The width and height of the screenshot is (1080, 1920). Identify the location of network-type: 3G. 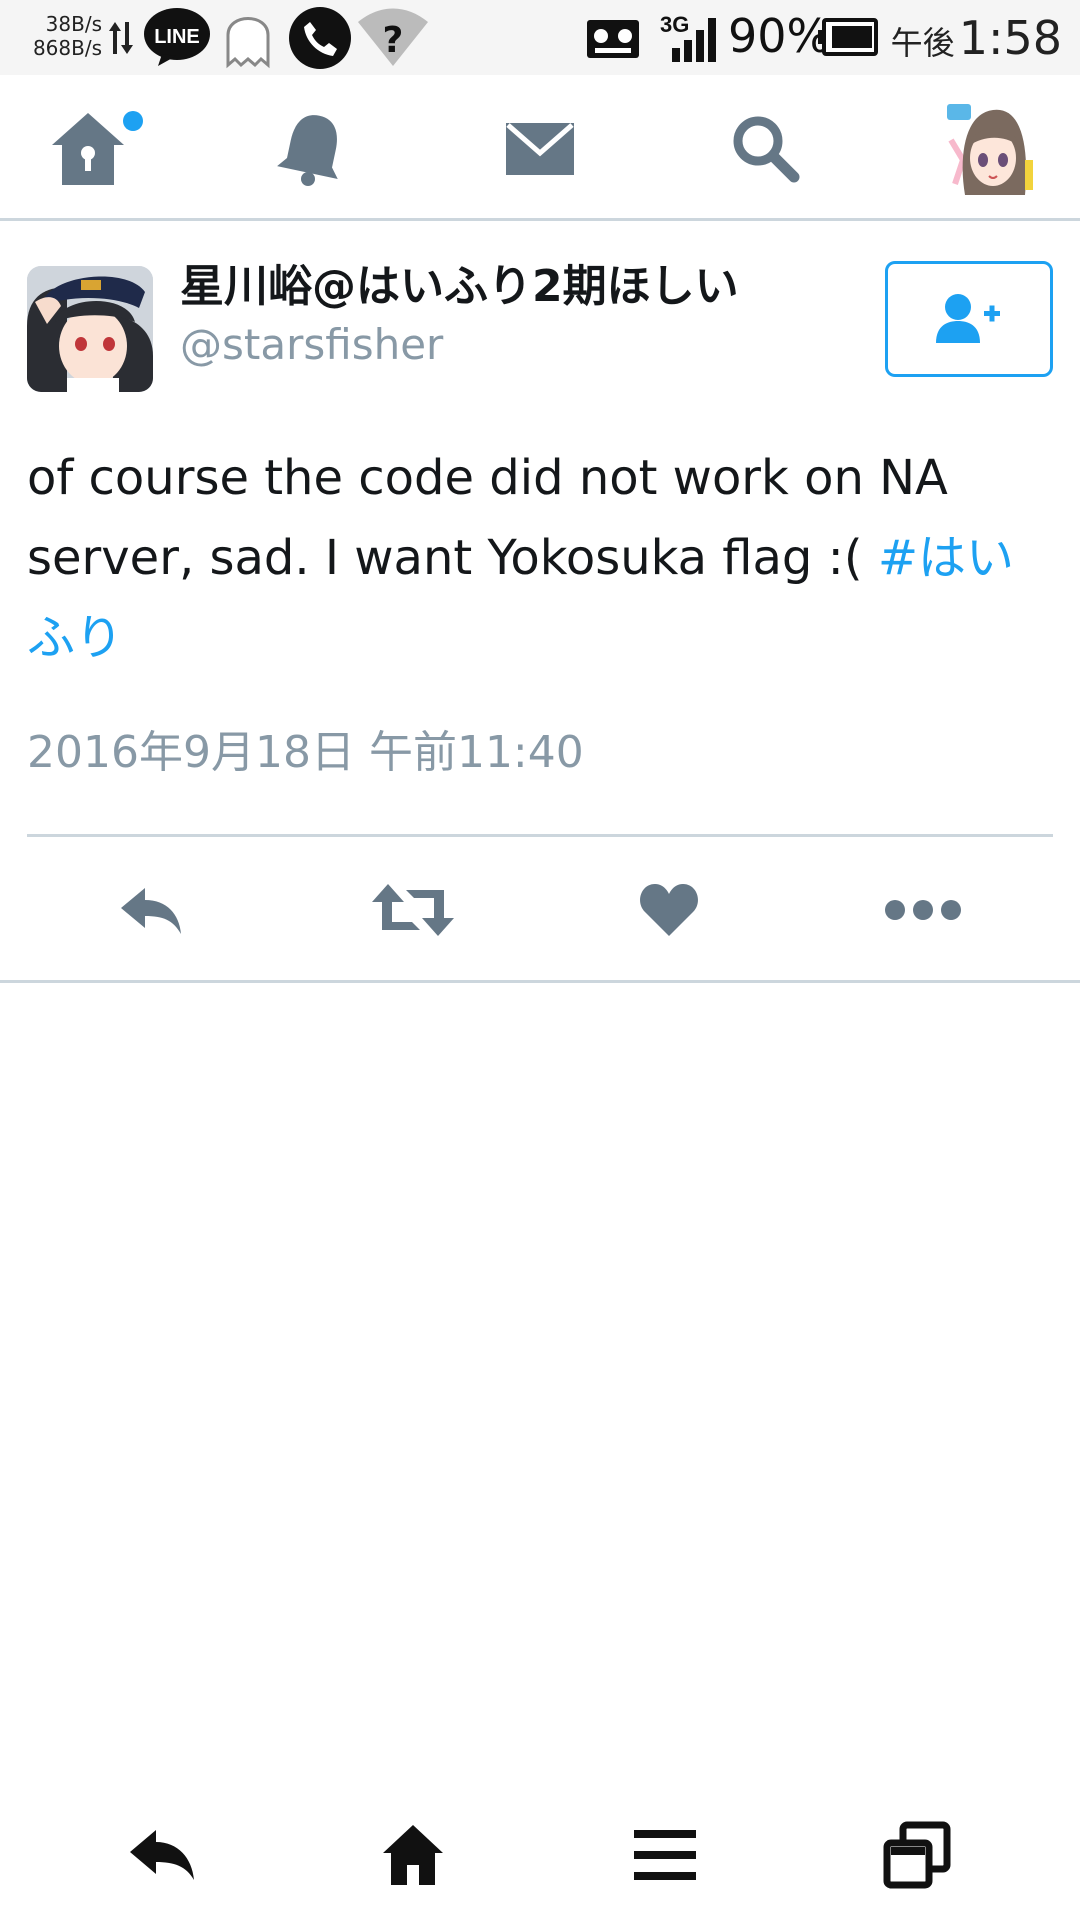
(674, 24).